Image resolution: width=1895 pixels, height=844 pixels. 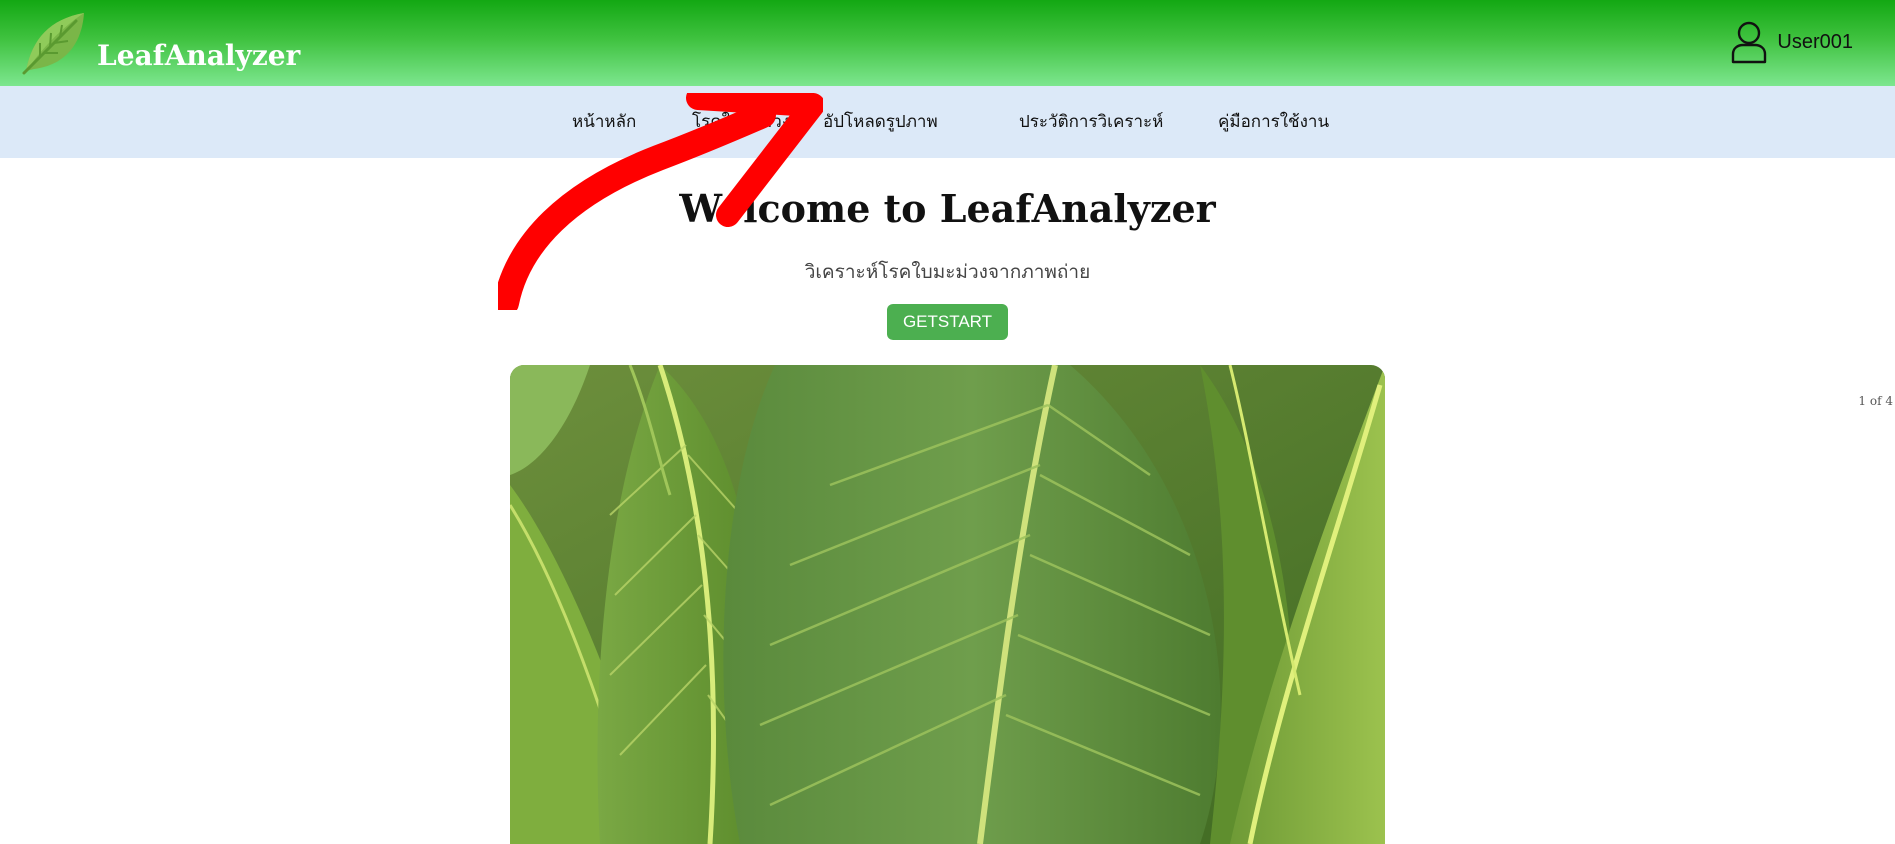 What do you see at coordinates (947, 208) in the screenshot?
I see `page-title: Welcome to LeafAnalyzer` at bounding box center [947, 208].